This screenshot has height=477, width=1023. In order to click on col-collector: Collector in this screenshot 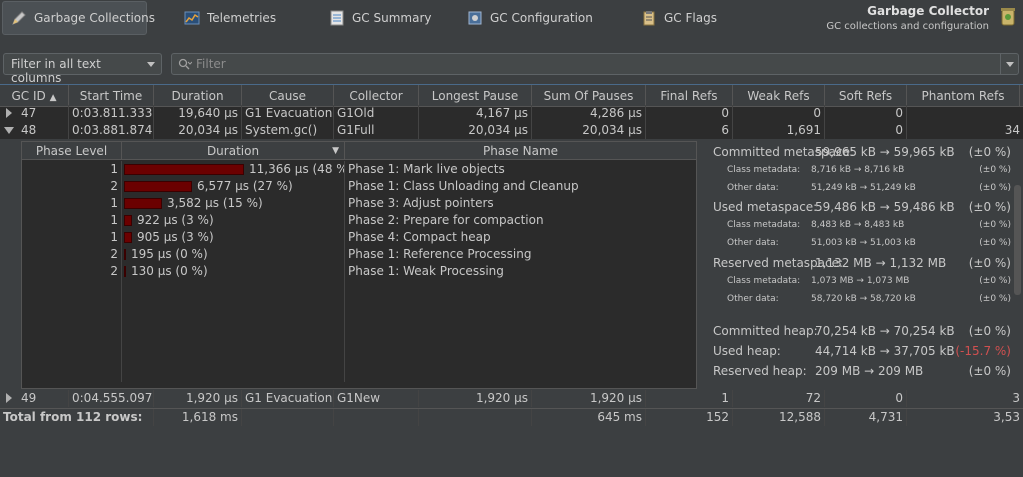, I will do `click(376, 96)`.